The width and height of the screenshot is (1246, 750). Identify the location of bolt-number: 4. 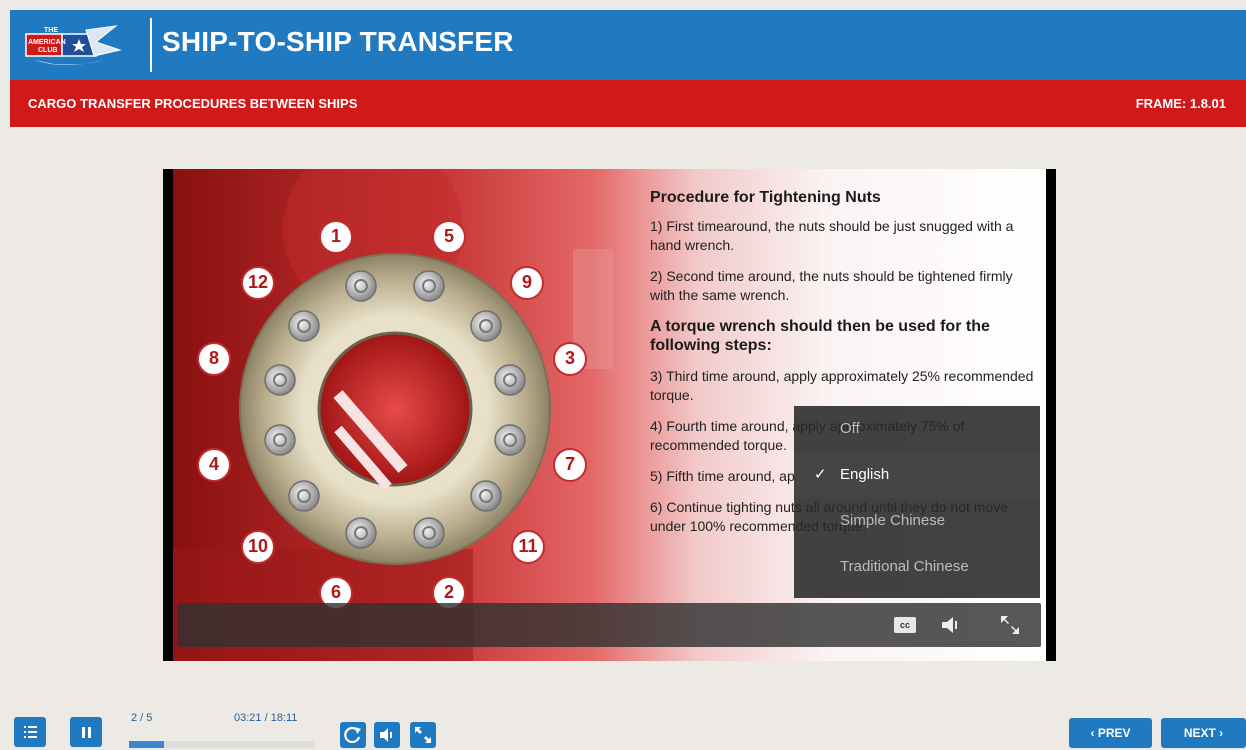
(213, 464).